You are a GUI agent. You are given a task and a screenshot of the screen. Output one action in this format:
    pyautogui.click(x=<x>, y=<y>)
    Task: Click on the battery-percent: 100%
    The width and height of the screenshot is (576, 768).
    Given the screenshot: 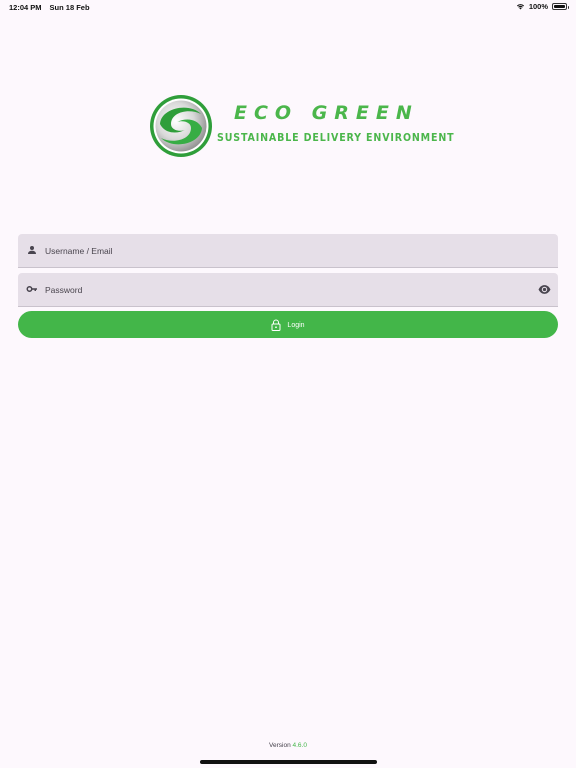 What is the action you would take?
    pyautogui.click(x=538, y=6)
    